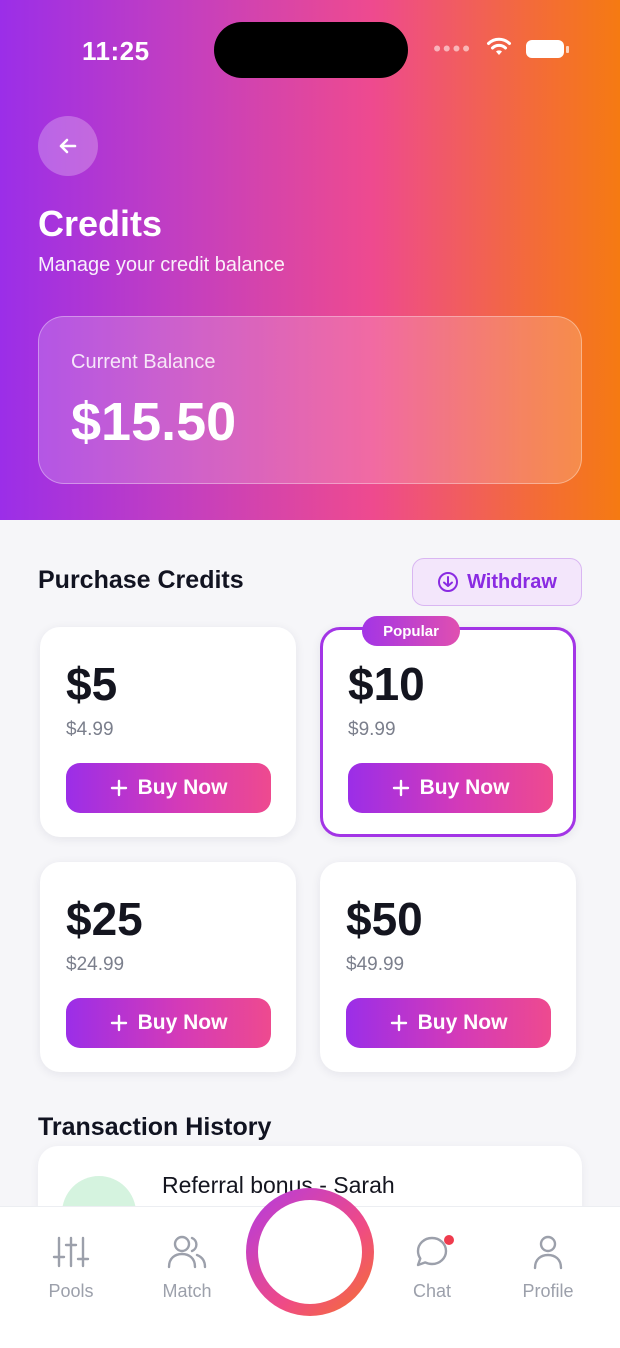 Image resolution: width=620 pixels, height=1348 pixels. I want to click on credit-amount: $5, so click(92, 684).